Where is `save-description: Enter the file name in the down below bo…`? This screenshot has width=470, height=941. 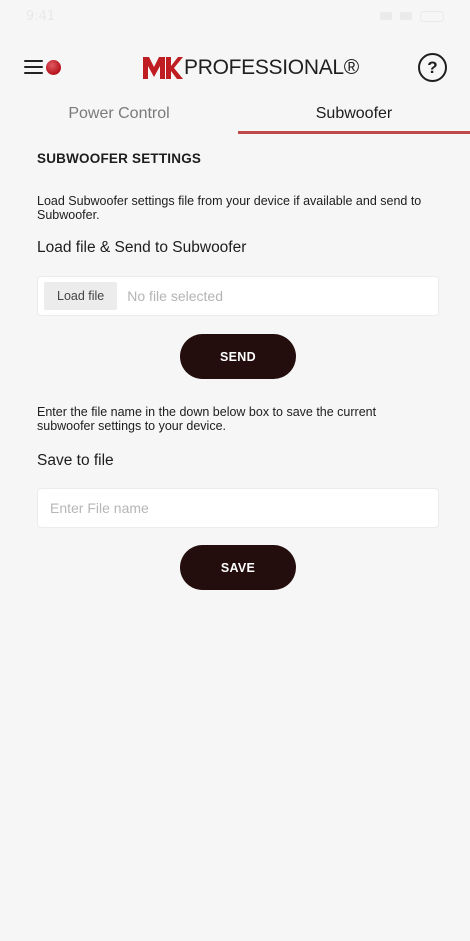 save-description: Enter the file name in the down below bo… is located at coordinates (207, 419).